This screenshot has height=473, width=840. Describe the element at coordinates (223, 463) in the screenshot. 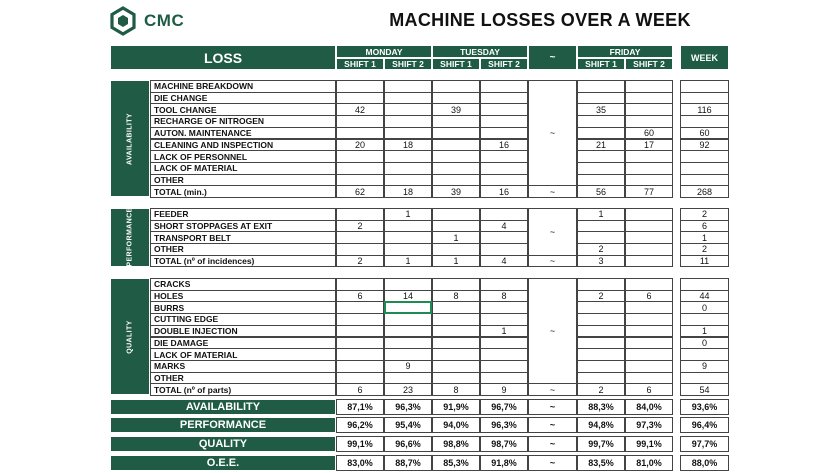

I see `kpi-label-oee: O.E.E.` at that location.